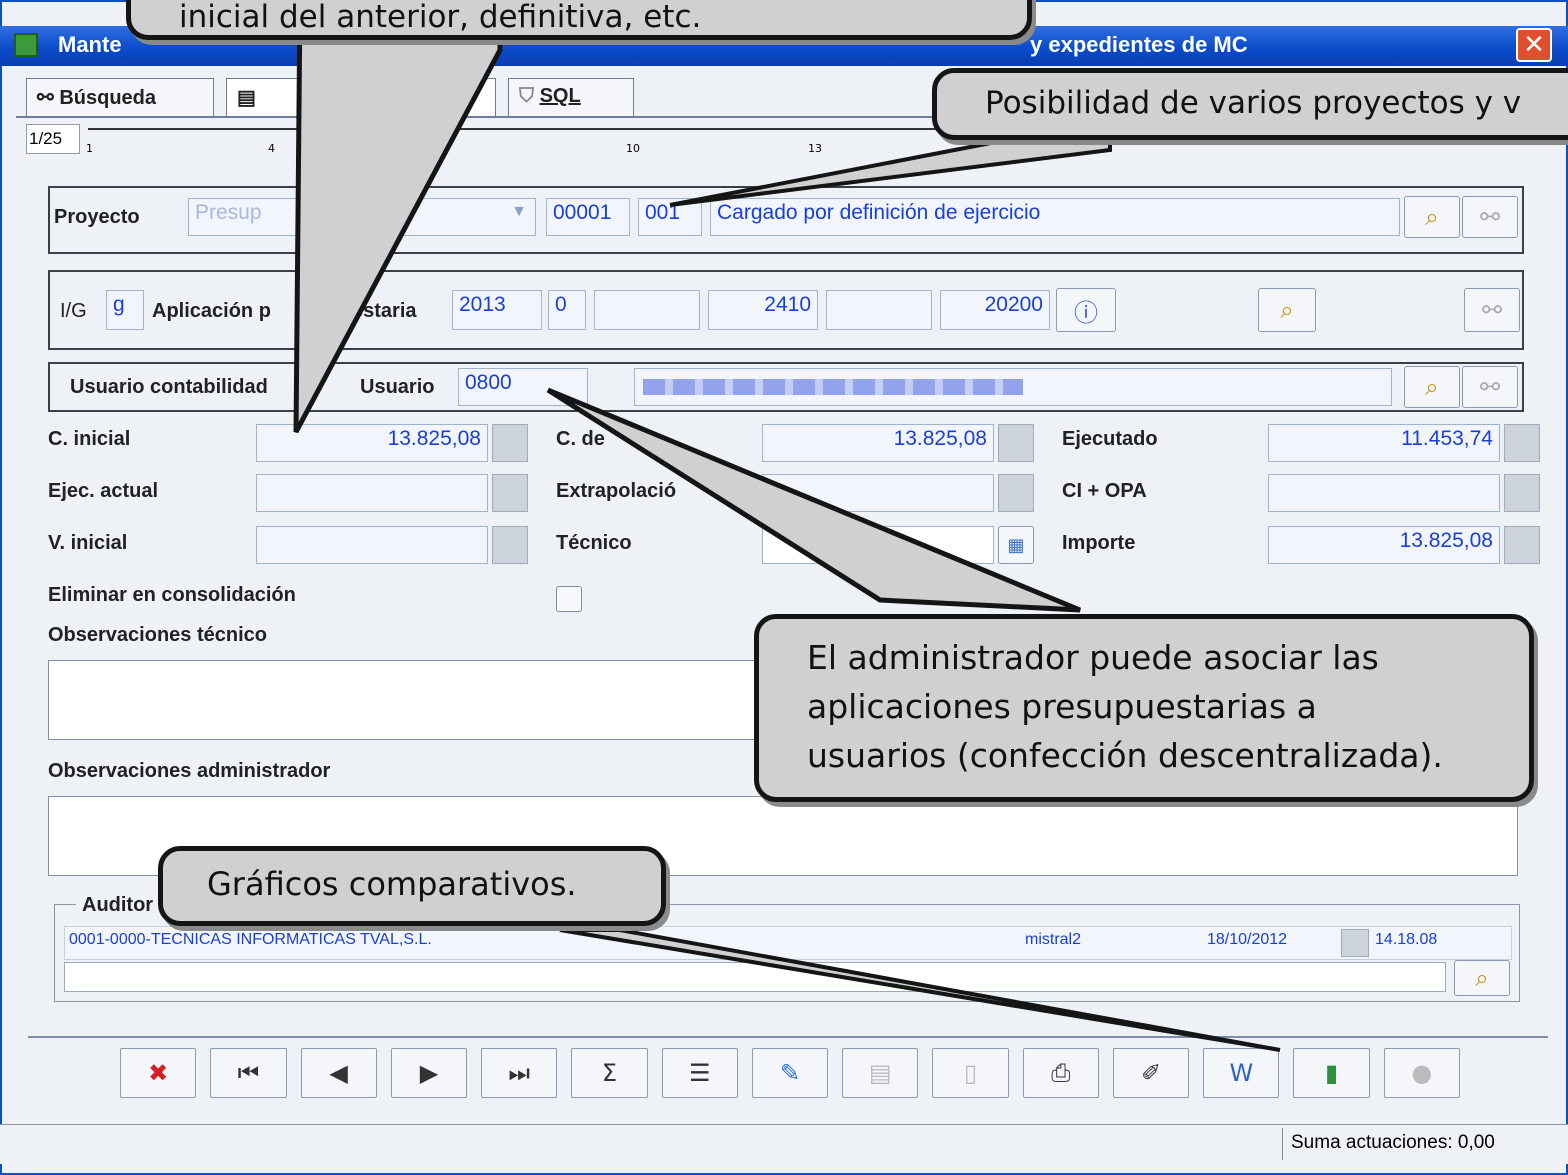 The image size is (1568, 1175). I want to click on callout-right: Posibilidad de varios proyectos y v, so click(1250, 104).